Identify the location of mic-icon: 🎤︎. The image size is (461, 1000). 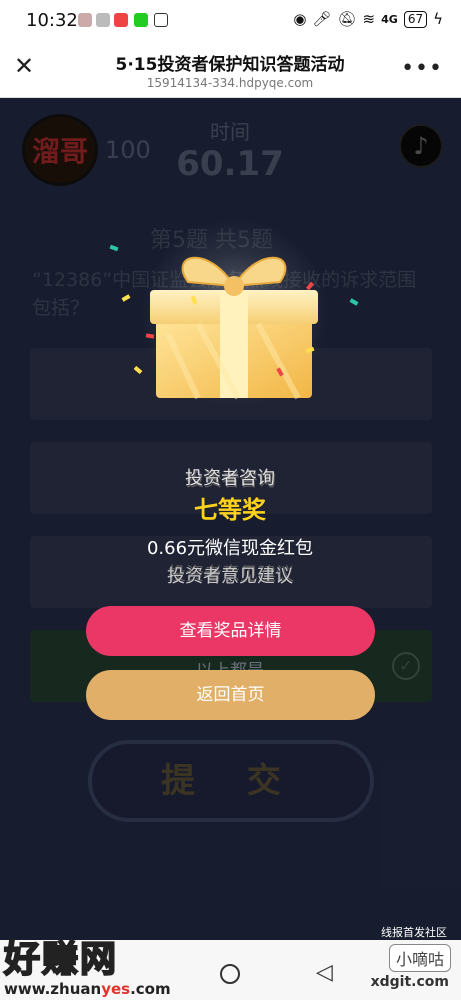
(322, 19).